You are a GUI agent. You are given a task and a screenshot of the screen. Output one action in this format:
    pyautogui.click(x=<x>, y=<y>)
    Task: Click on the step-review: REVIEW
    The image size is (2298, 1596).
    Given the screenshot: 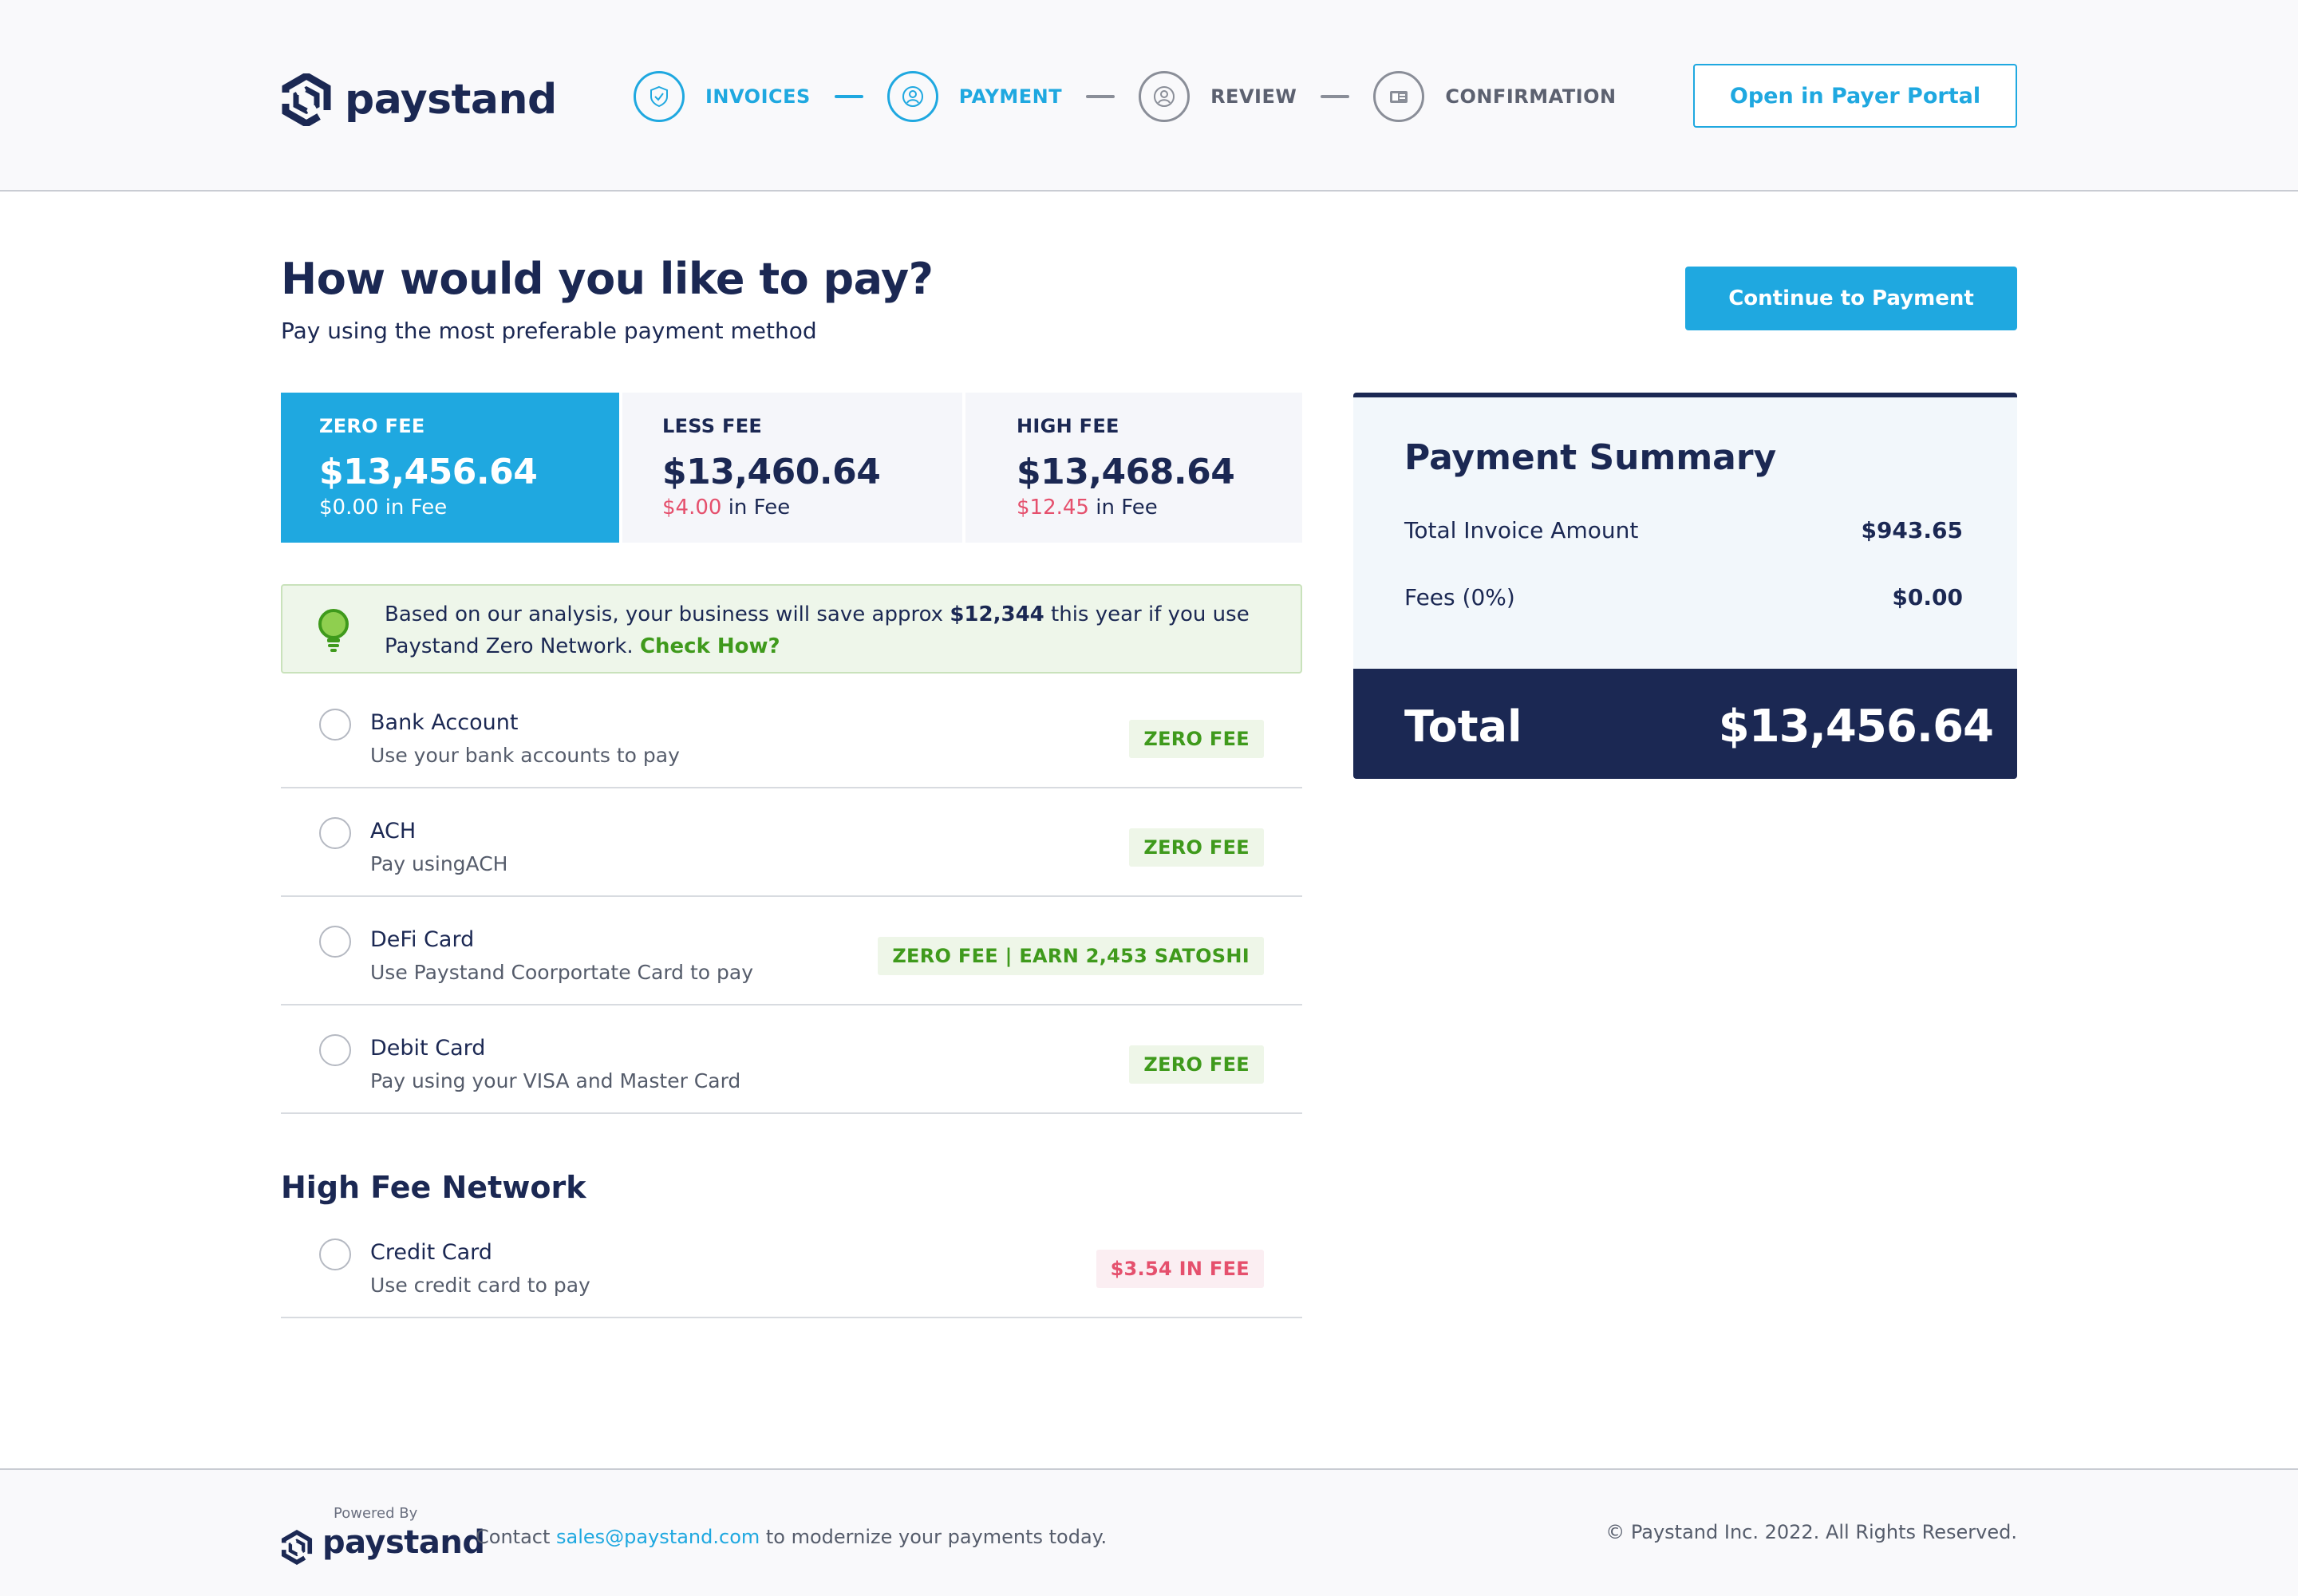 What is the action you would take?
    pyautogui.click(x=1218, y=96)
    